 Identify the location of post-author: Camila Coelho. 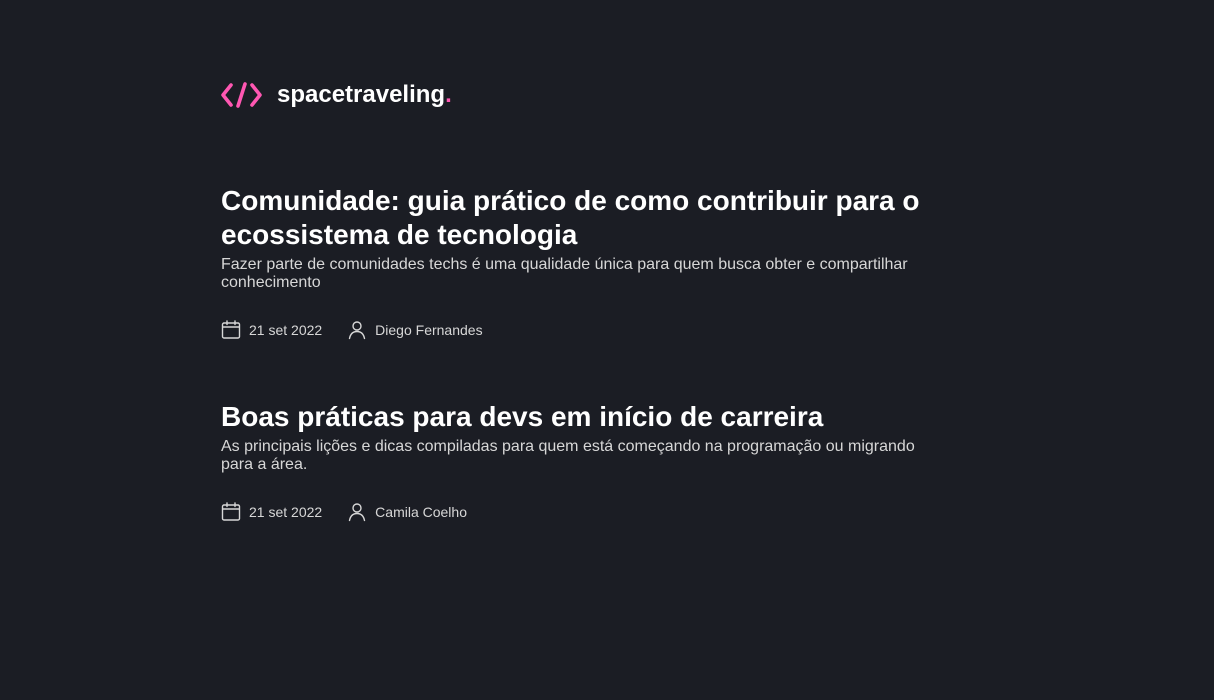
(407, 512).